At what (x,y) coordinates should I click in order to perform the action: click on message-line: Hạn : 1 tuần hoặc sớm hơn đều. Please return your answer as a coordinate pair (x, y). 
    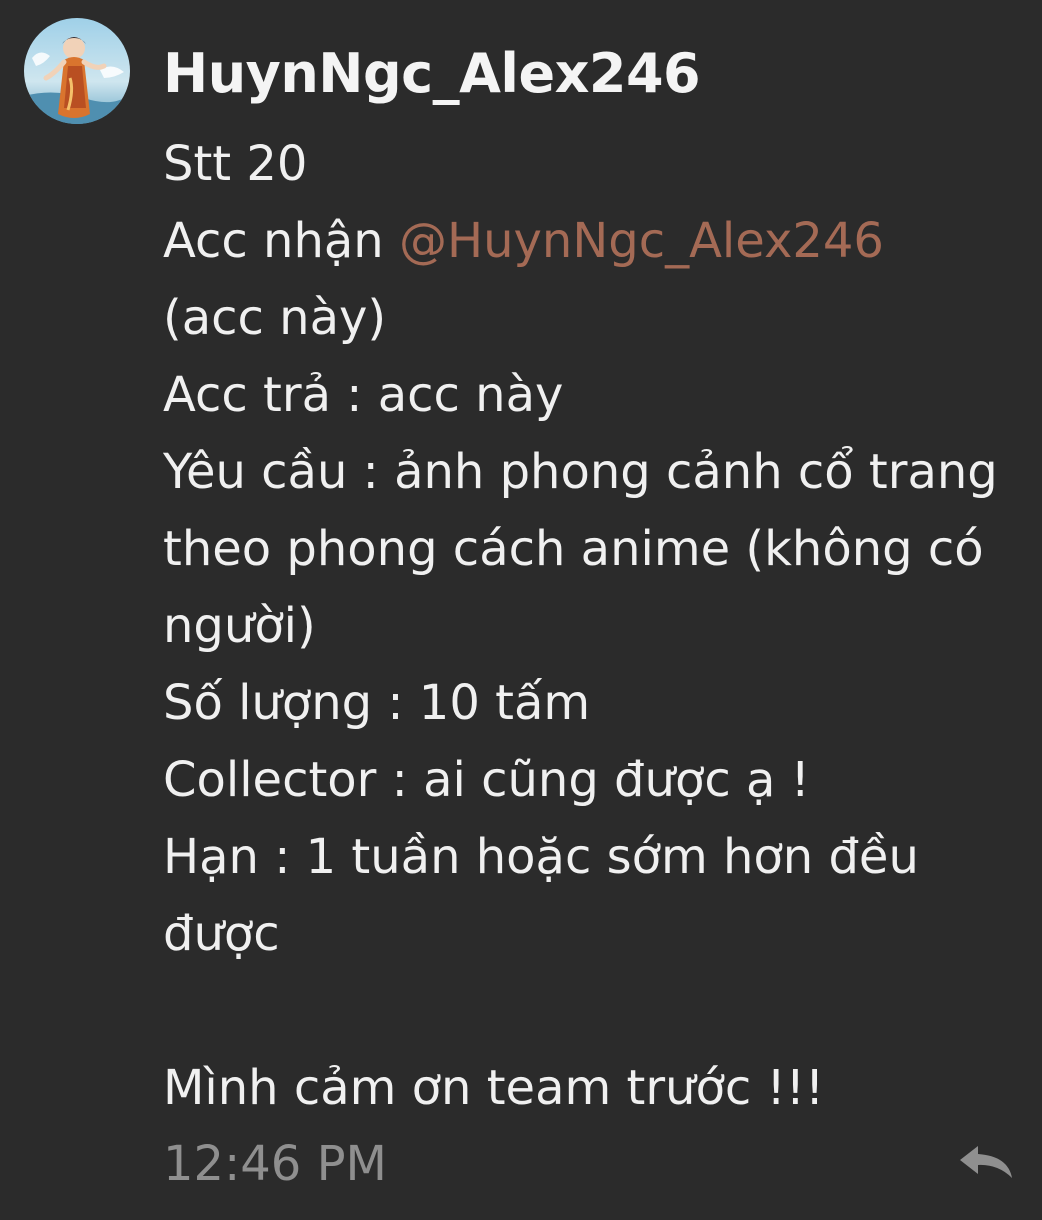
    Looking at the image, I should click on (541, 857).